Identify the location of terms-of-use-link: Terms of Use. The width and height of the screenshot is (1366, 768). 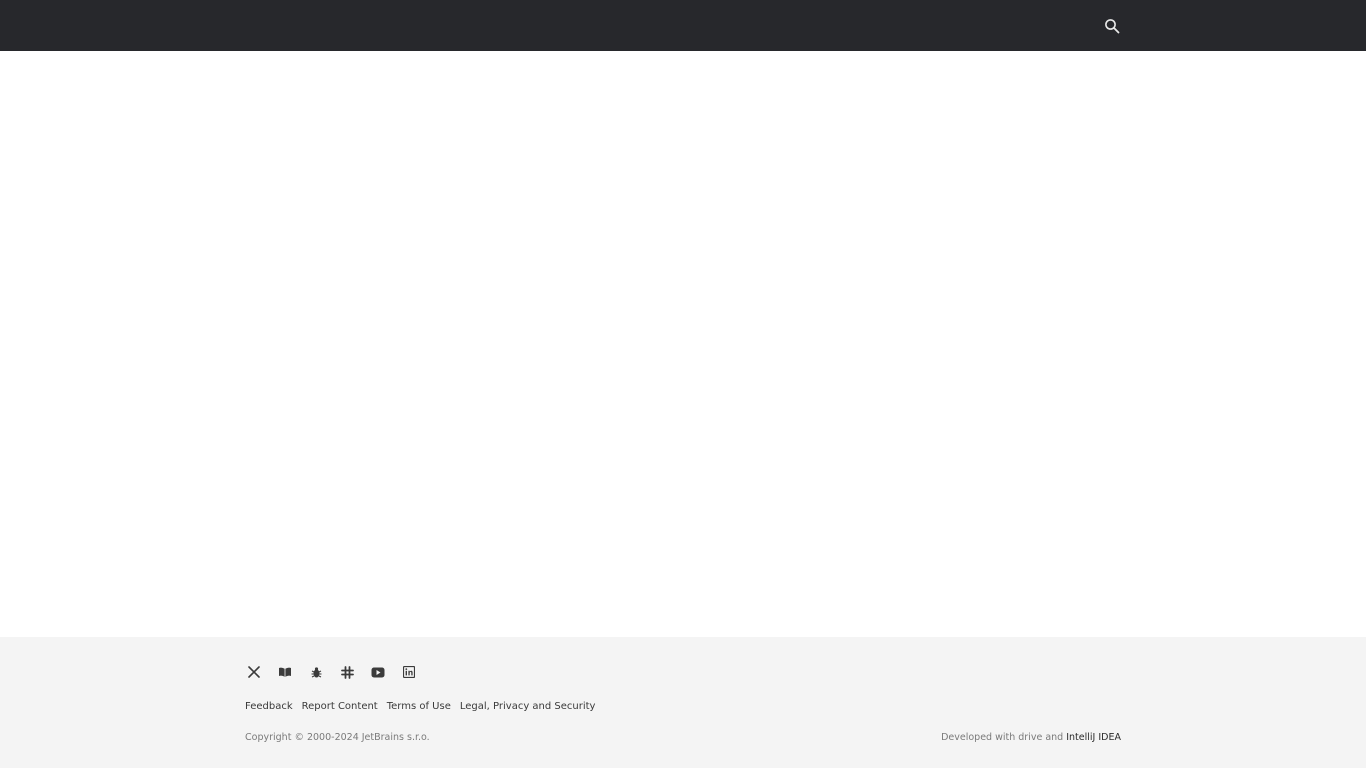
(419, 706).